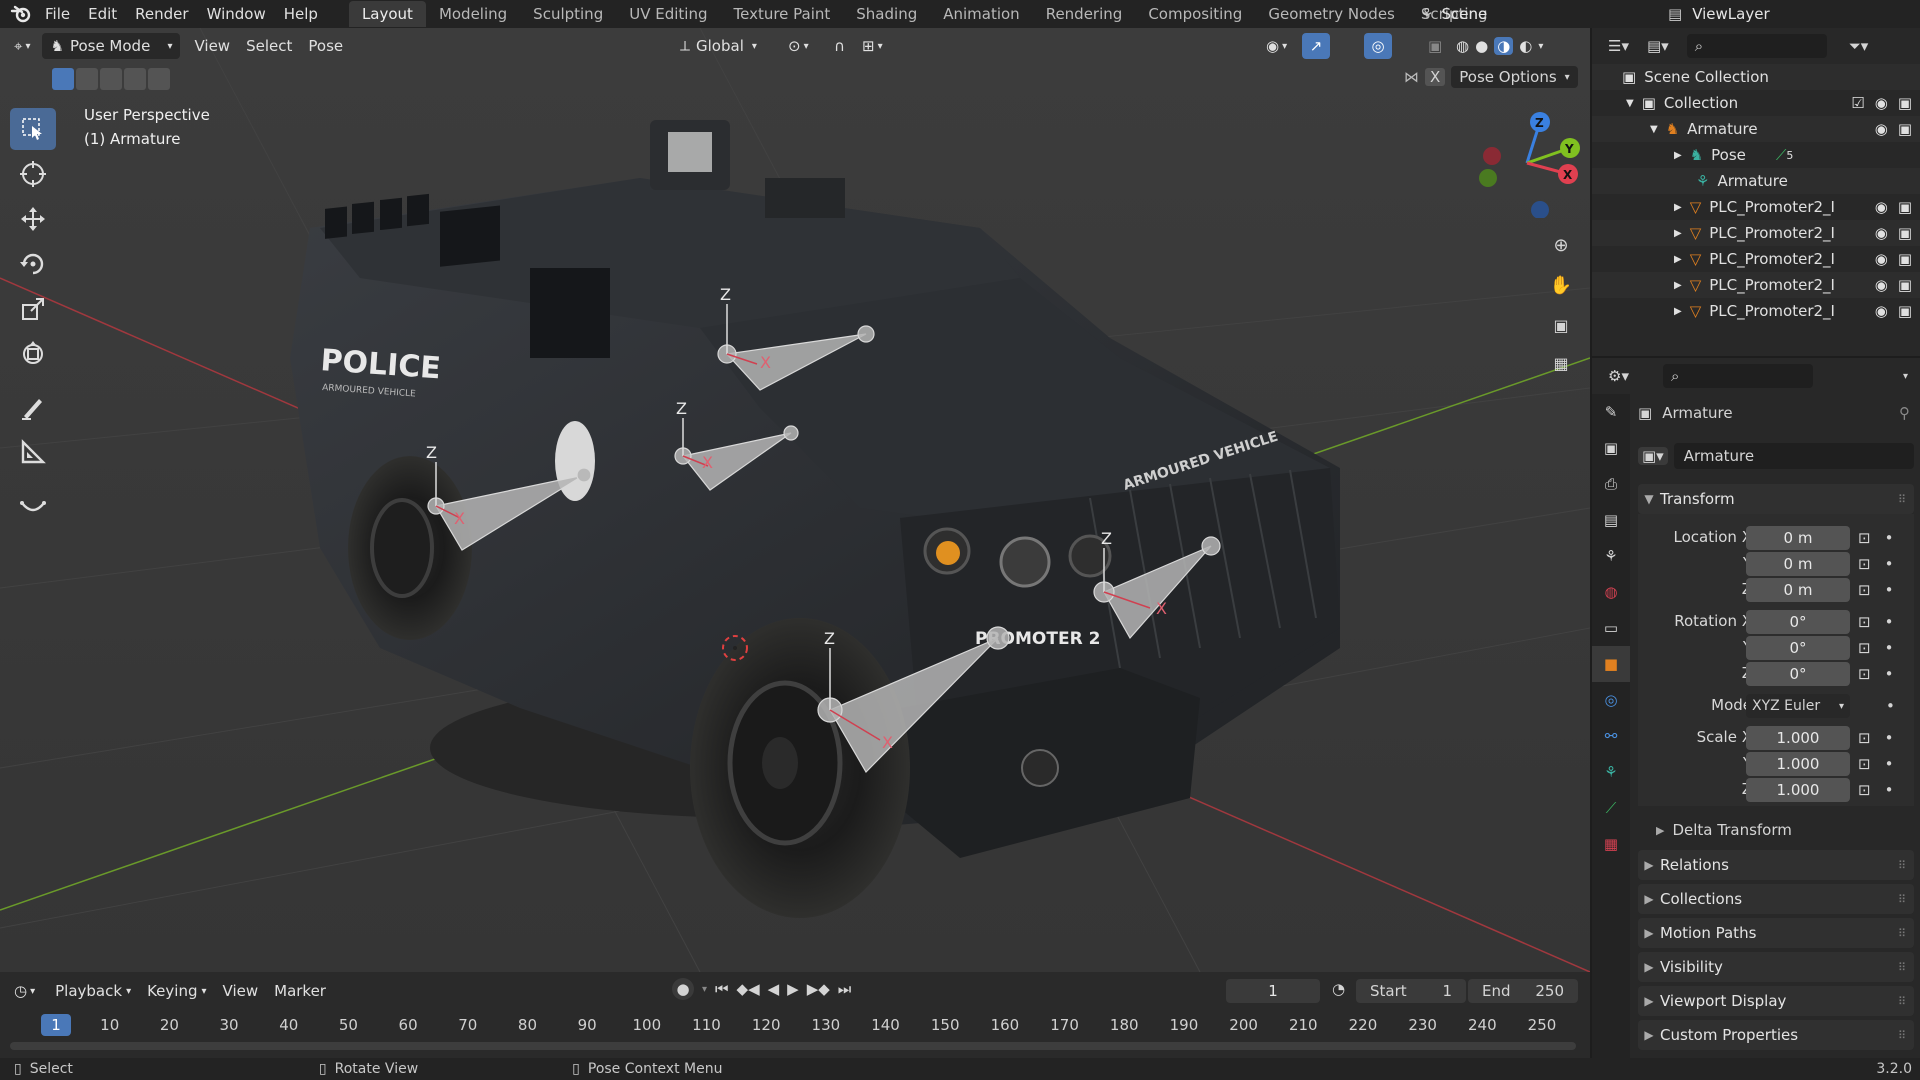 This screenshot has width=1920, height=1080. What do you see at coordinates (793, 1046) in the screenshot?
I see `timeline-scrollbar` at bounding box center [793, 1046].